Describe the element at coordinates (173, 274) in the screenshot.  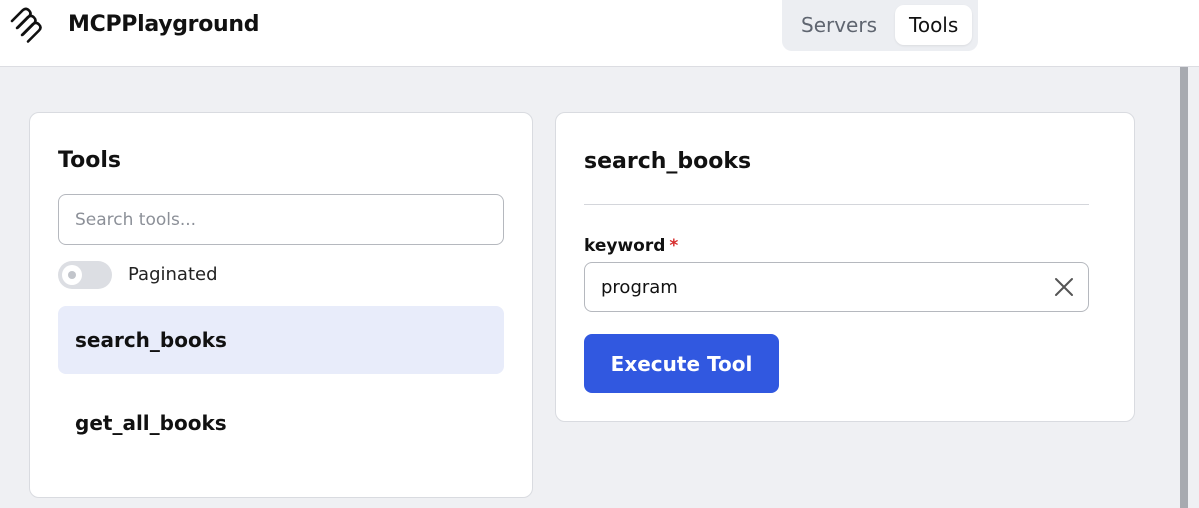
I see `paginated-label: Paginated` at that location.